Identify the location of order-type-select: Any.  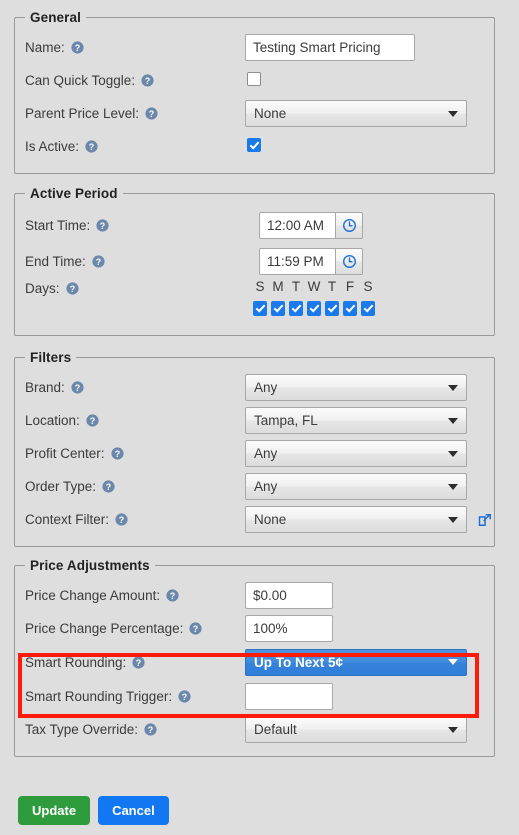
(356, 486).